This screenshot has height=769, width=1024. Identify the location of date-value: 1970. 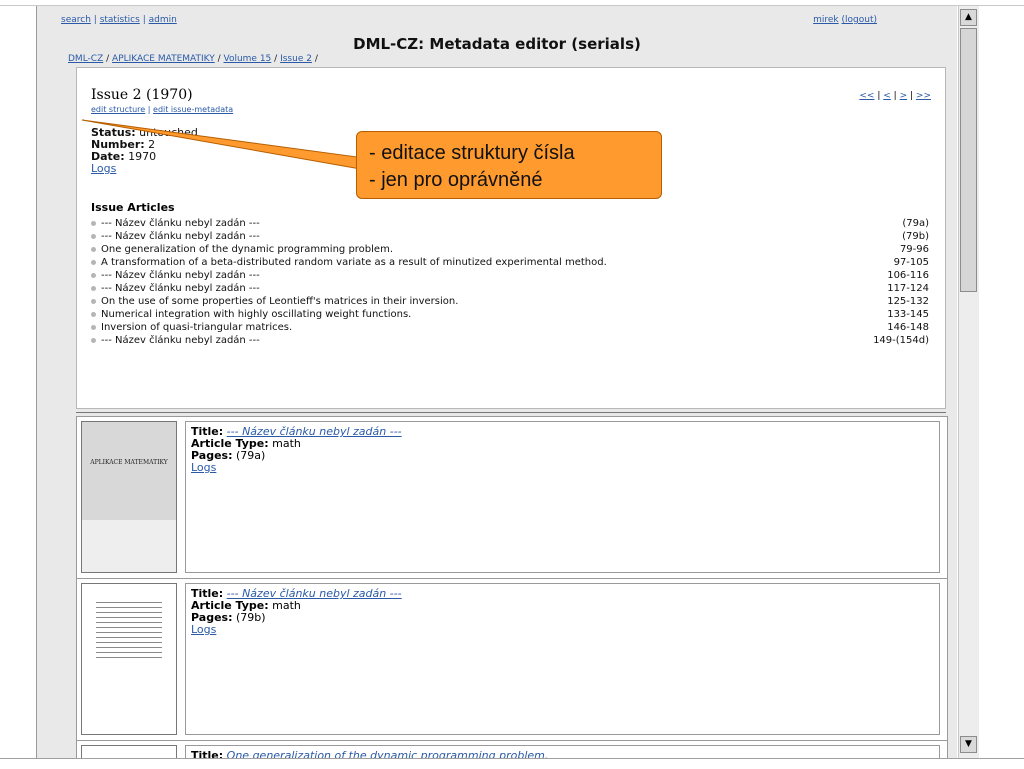
(142, 156).